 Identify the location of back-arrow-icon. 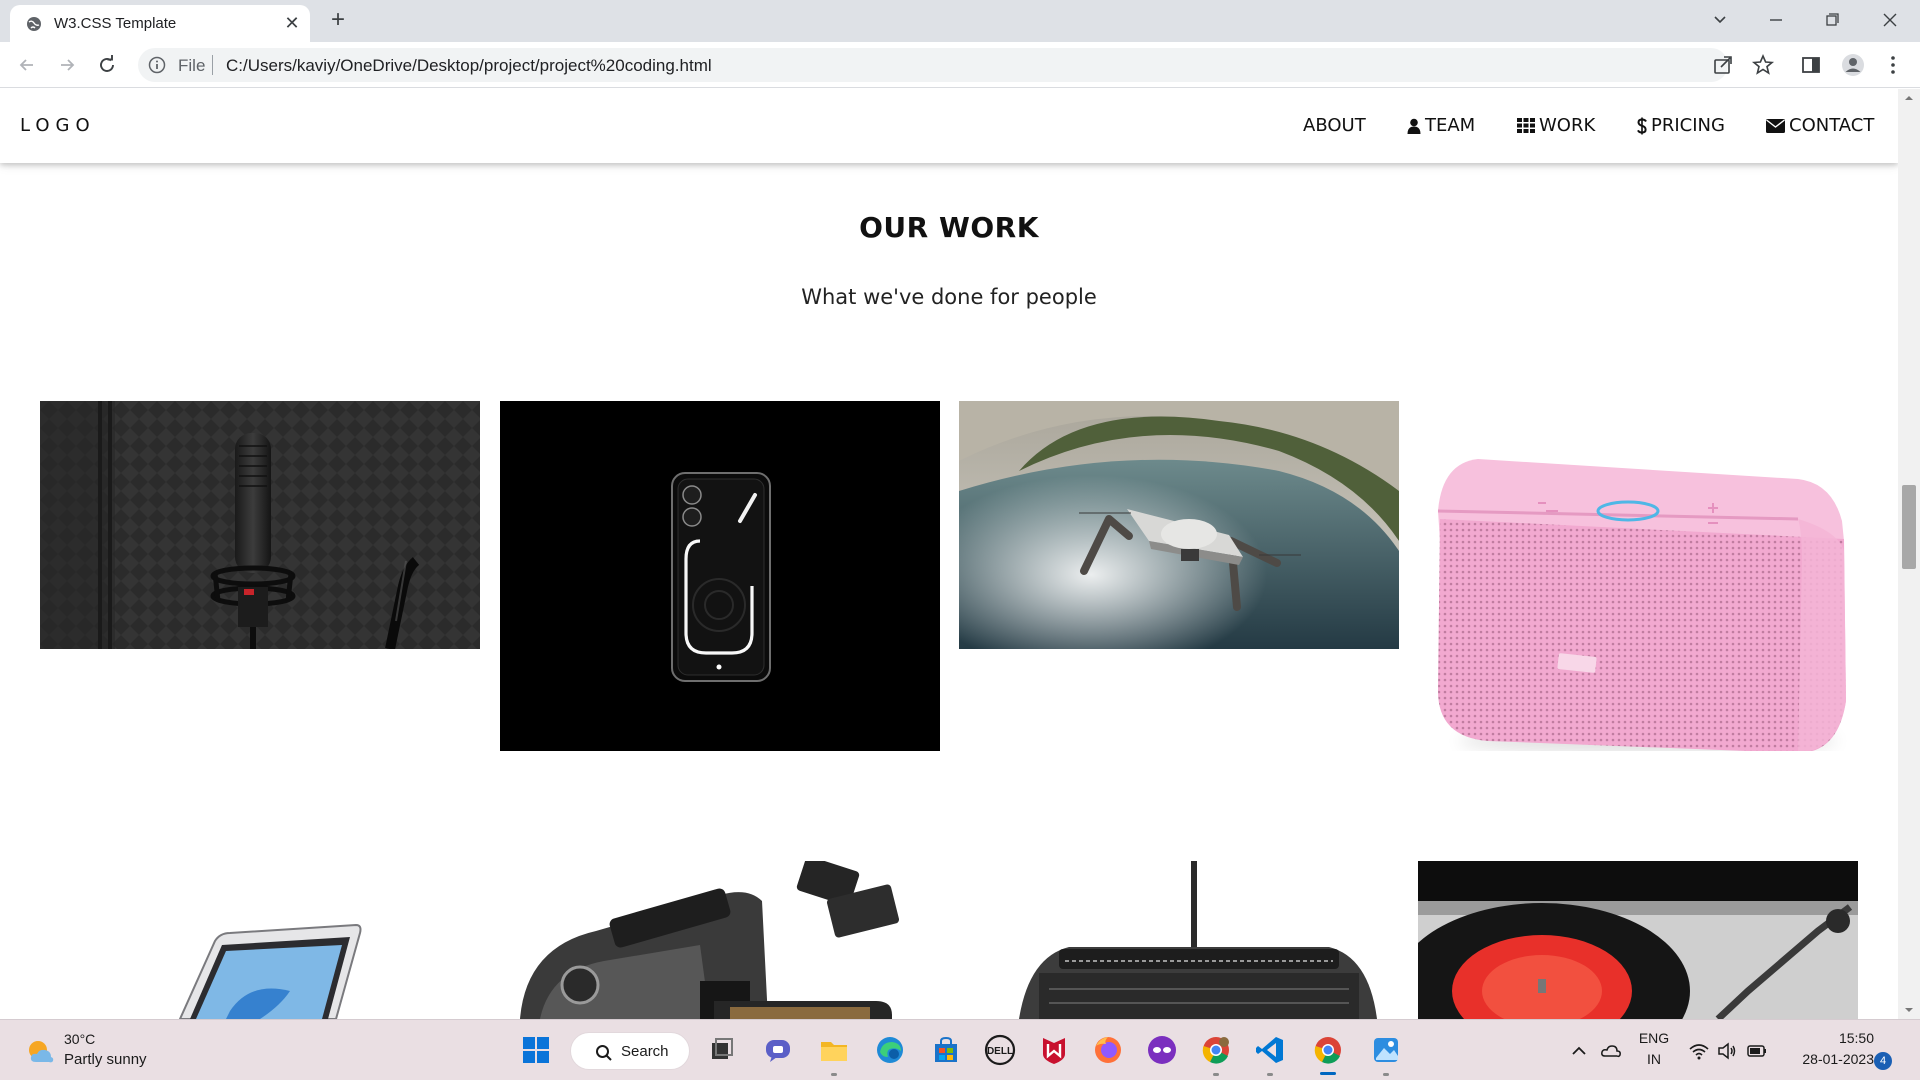
(27, 65).